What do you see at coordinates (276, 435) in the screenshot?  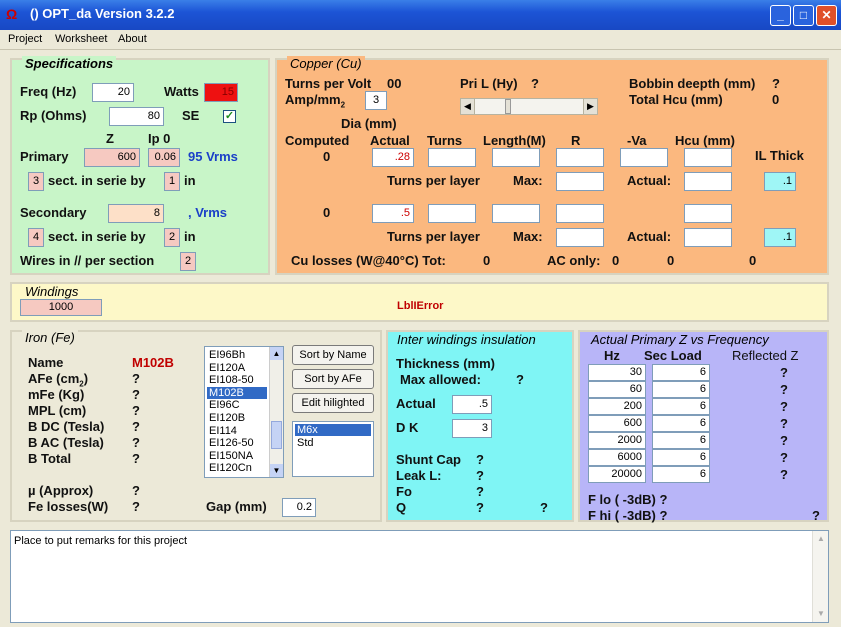 I see `scroll-thumb` at bounding box center [276, 435].